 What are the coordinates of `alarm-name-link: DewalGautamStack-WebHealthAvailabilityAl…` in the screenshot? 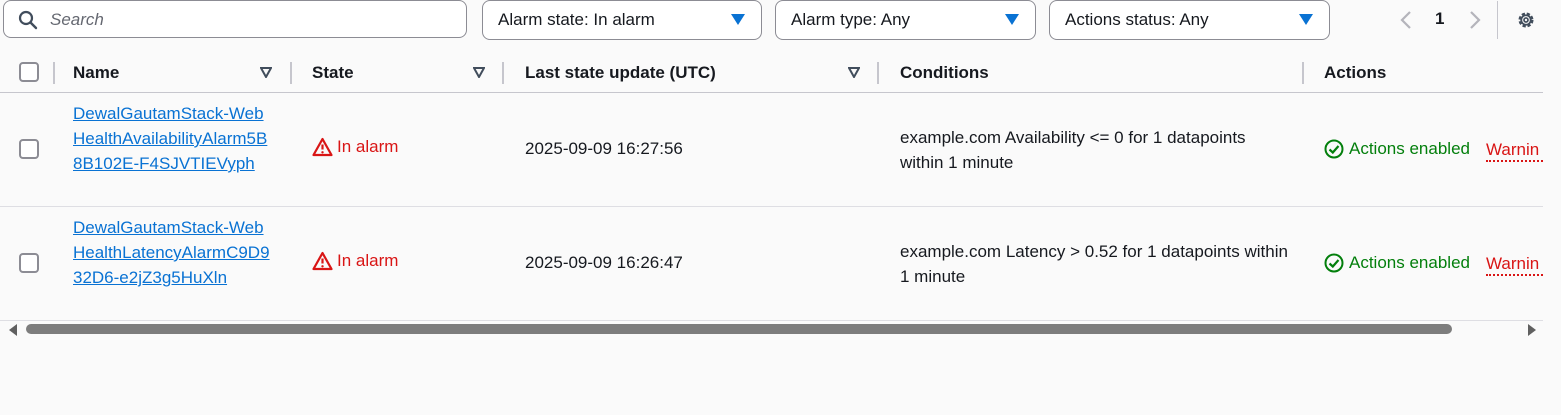 It's located at (173, 138).